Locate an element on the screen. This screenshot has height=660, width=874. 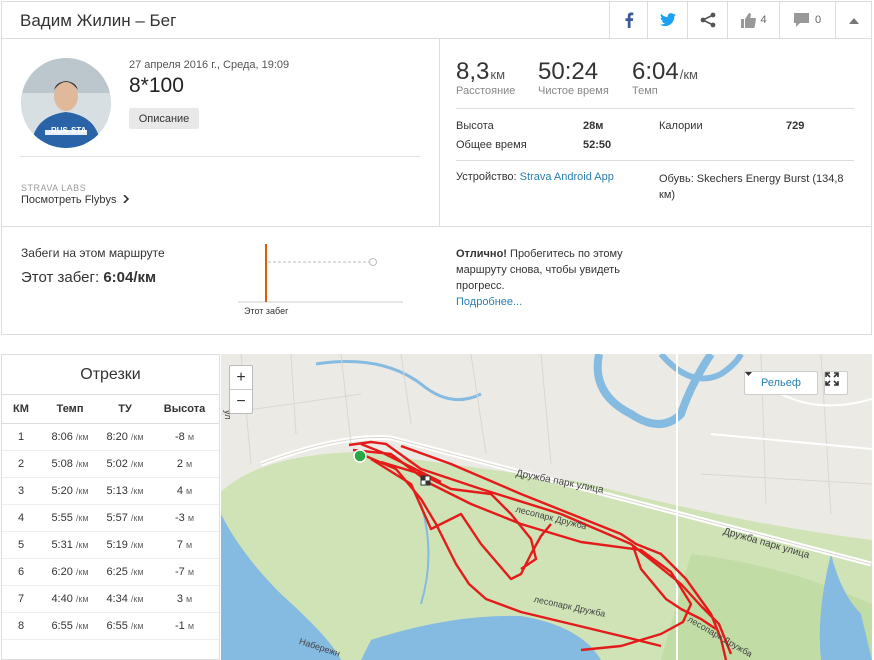
distance-unit: км is located at coordinates (497, 74).